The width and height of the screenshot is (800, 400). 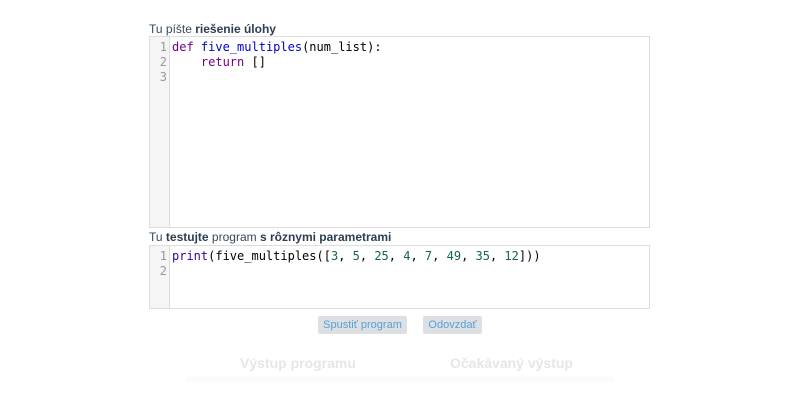 What do you see at coordinates (163, 77) in the screenshot?
I see `line-number: 3` at bounding box center [163, 77].